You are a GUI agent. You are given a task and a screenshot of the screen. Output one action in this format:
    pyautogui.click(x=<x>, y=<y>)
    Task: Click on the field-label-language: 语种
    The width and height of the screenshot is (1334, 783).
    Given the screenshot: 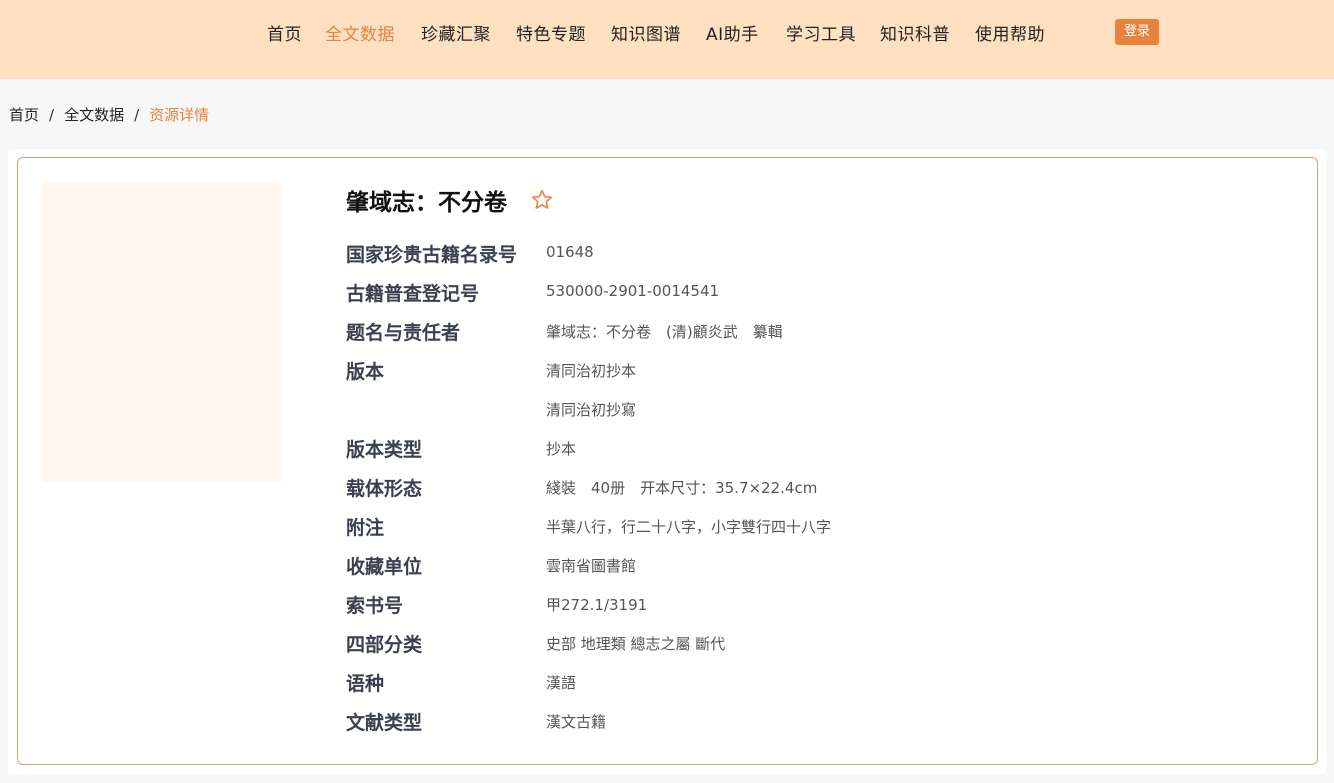 What is the action you would take?
    pyautogui.click(x=365, y=684)
    